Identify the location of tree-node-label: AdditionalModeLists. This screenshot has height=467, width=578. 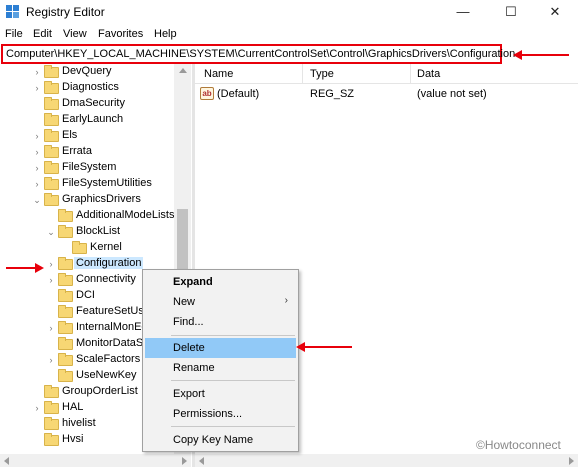
(125, 215).